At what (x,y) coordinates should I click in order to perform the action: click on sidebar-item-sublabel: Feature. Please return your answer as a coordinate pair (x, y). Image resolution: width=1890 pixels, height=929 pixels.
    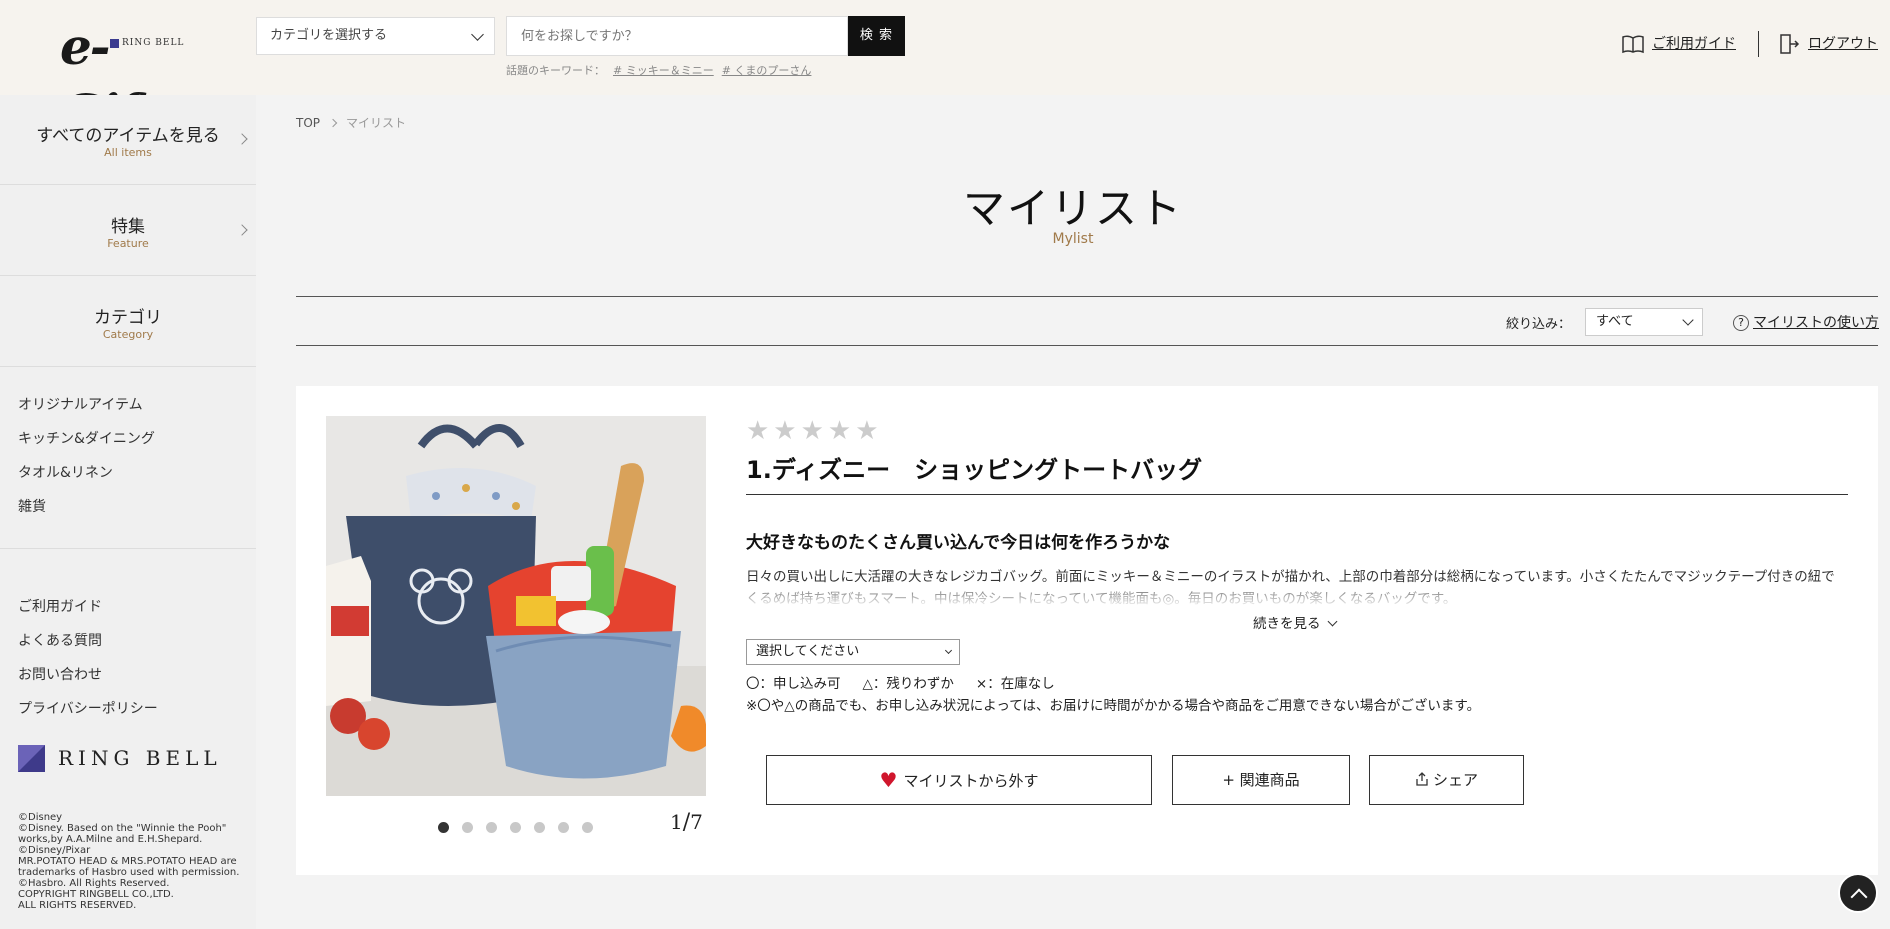
    Looking at the image, I should click on (128, 243).